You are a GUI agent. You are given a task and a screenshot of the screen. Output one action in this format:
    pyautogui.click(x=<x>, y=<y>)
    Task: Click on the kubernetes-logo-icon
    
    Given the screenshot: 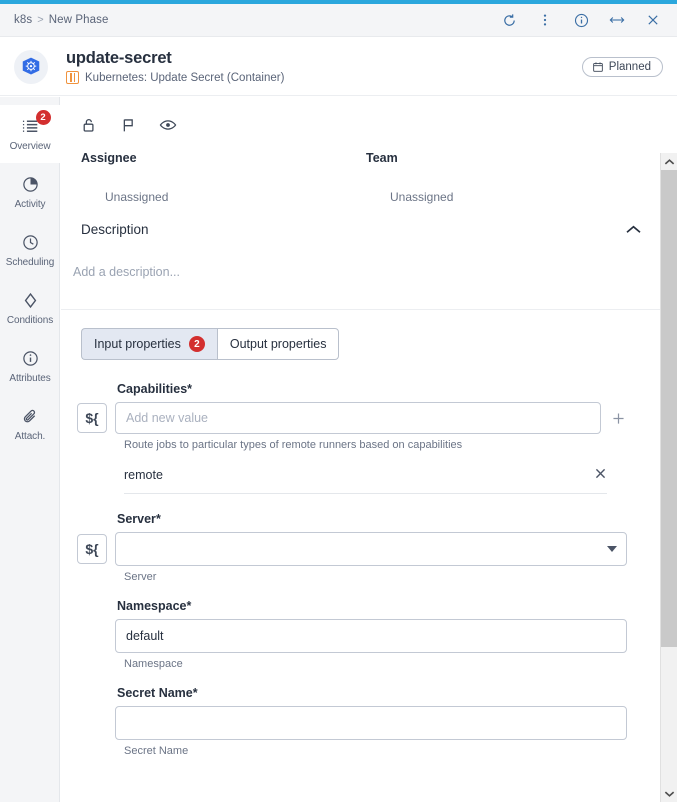 What is the action you would take?
    pyautogui.click(x=31, y=66)
    